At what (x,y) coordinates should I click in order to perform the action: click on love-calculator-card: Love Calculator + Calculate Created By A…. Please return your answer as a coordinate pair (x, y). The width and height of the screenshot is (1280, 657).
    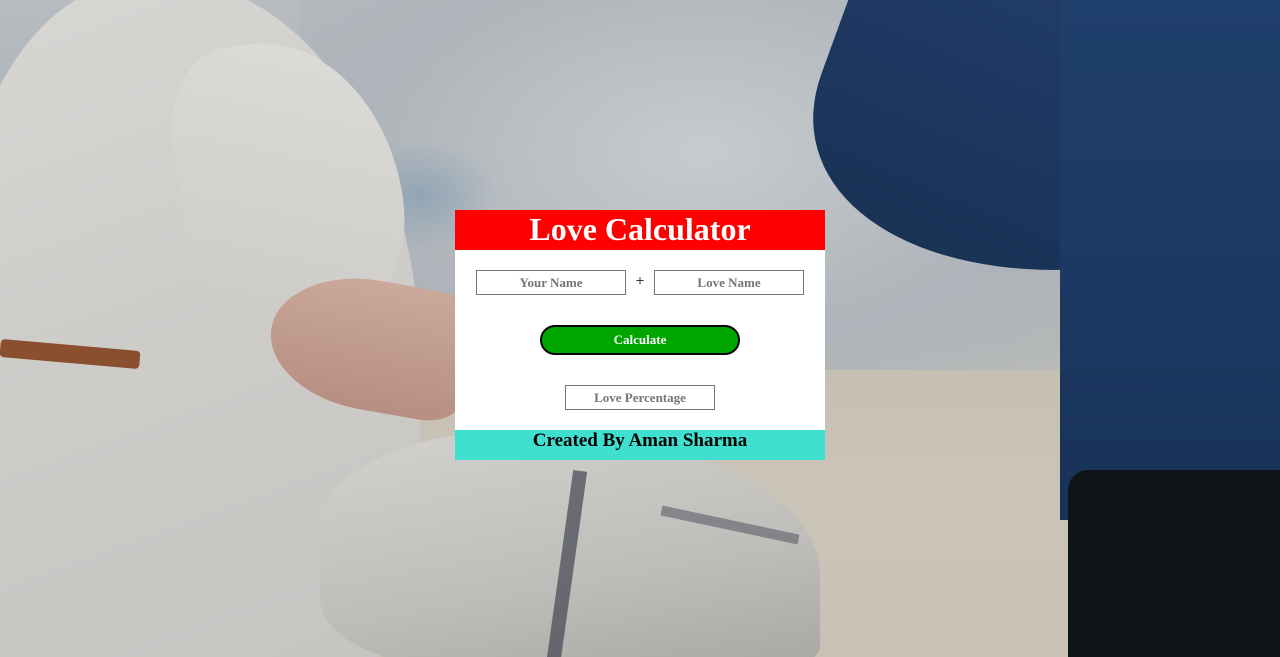
    Looking at the image, I should click on (640, 335).